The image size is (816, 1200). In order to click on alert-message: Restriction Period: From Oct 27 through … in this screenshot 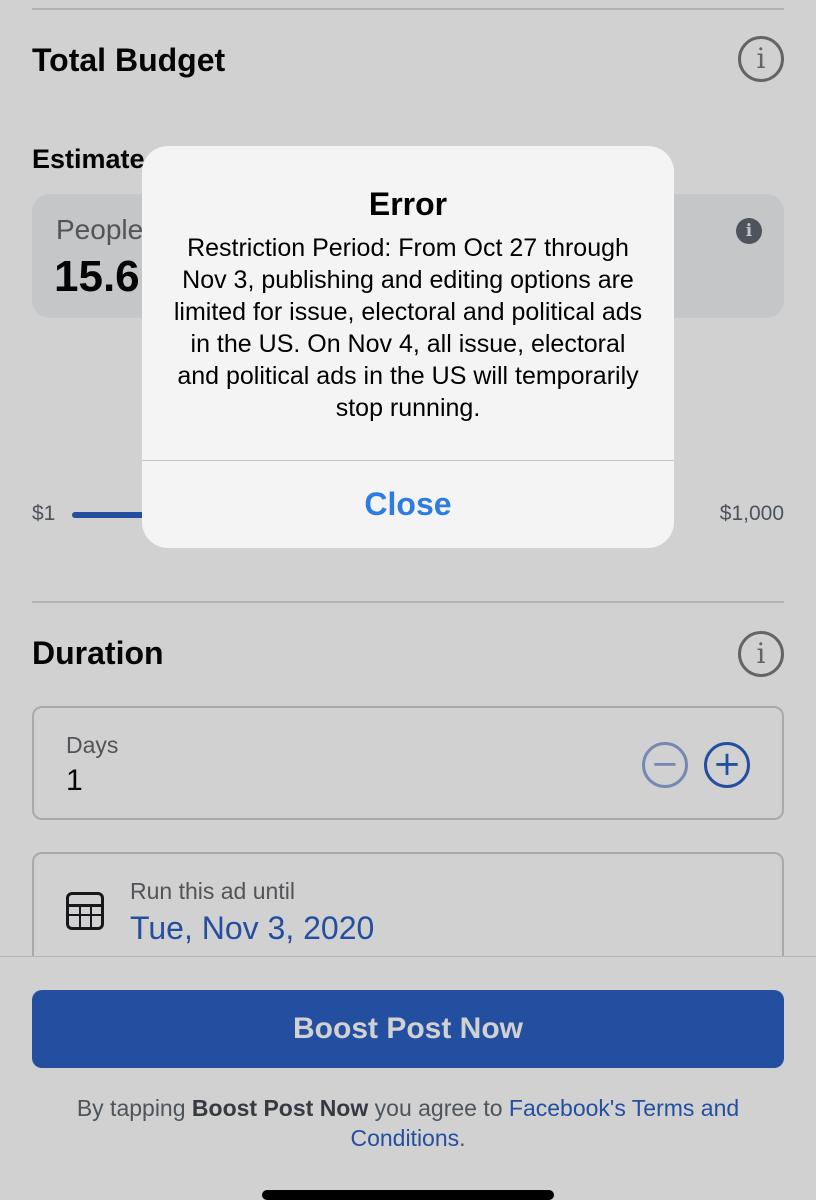, I will do `click(408, 328)`.